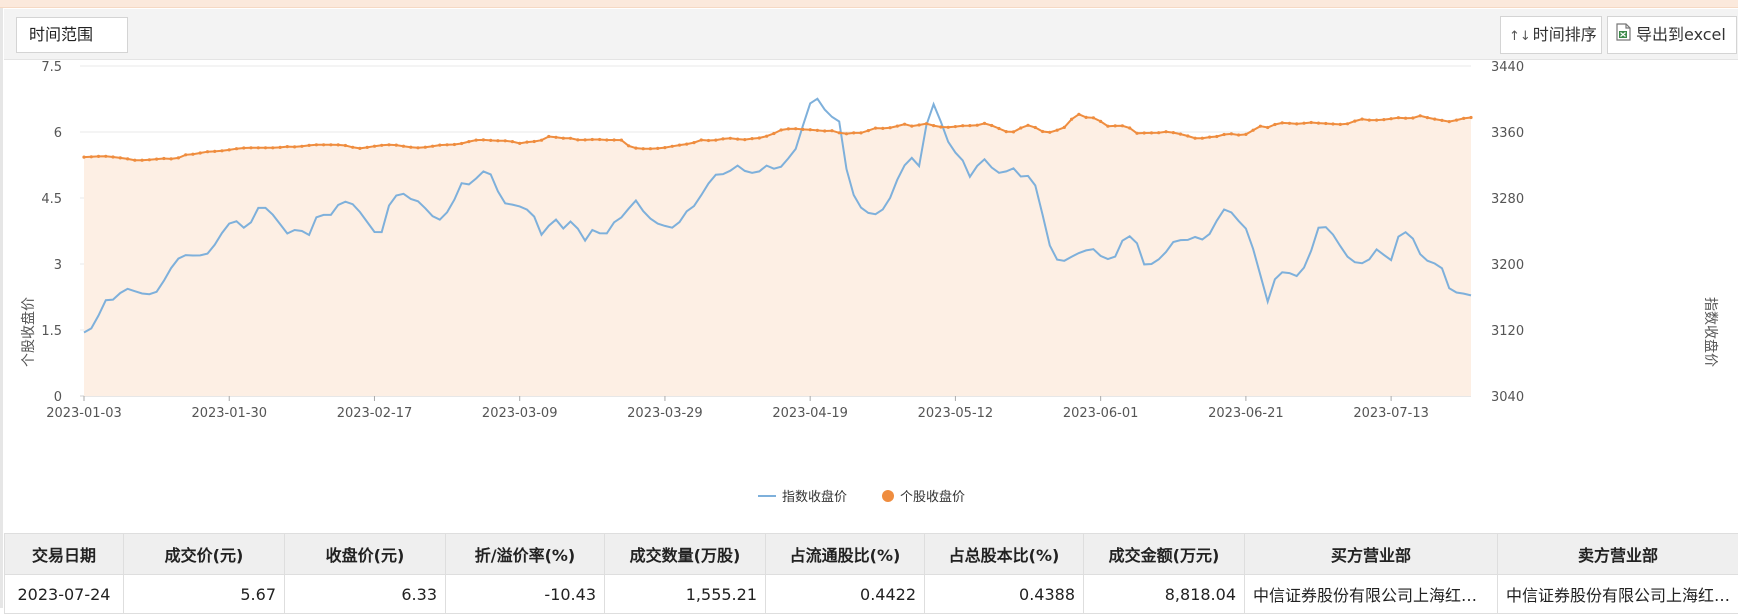 The width and height of the screenshot is (1738, 614). I want to click on right-tick-label: 3360, so click(1507, 133).